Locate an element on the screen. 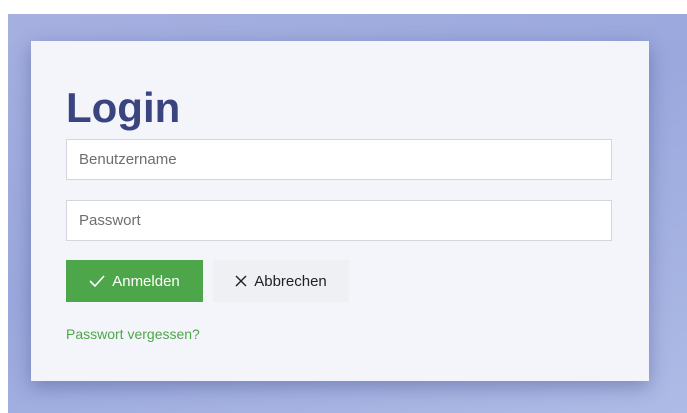 This screenshot has width=687, height=413. login-title: Login is located at coordinates (123, 107).